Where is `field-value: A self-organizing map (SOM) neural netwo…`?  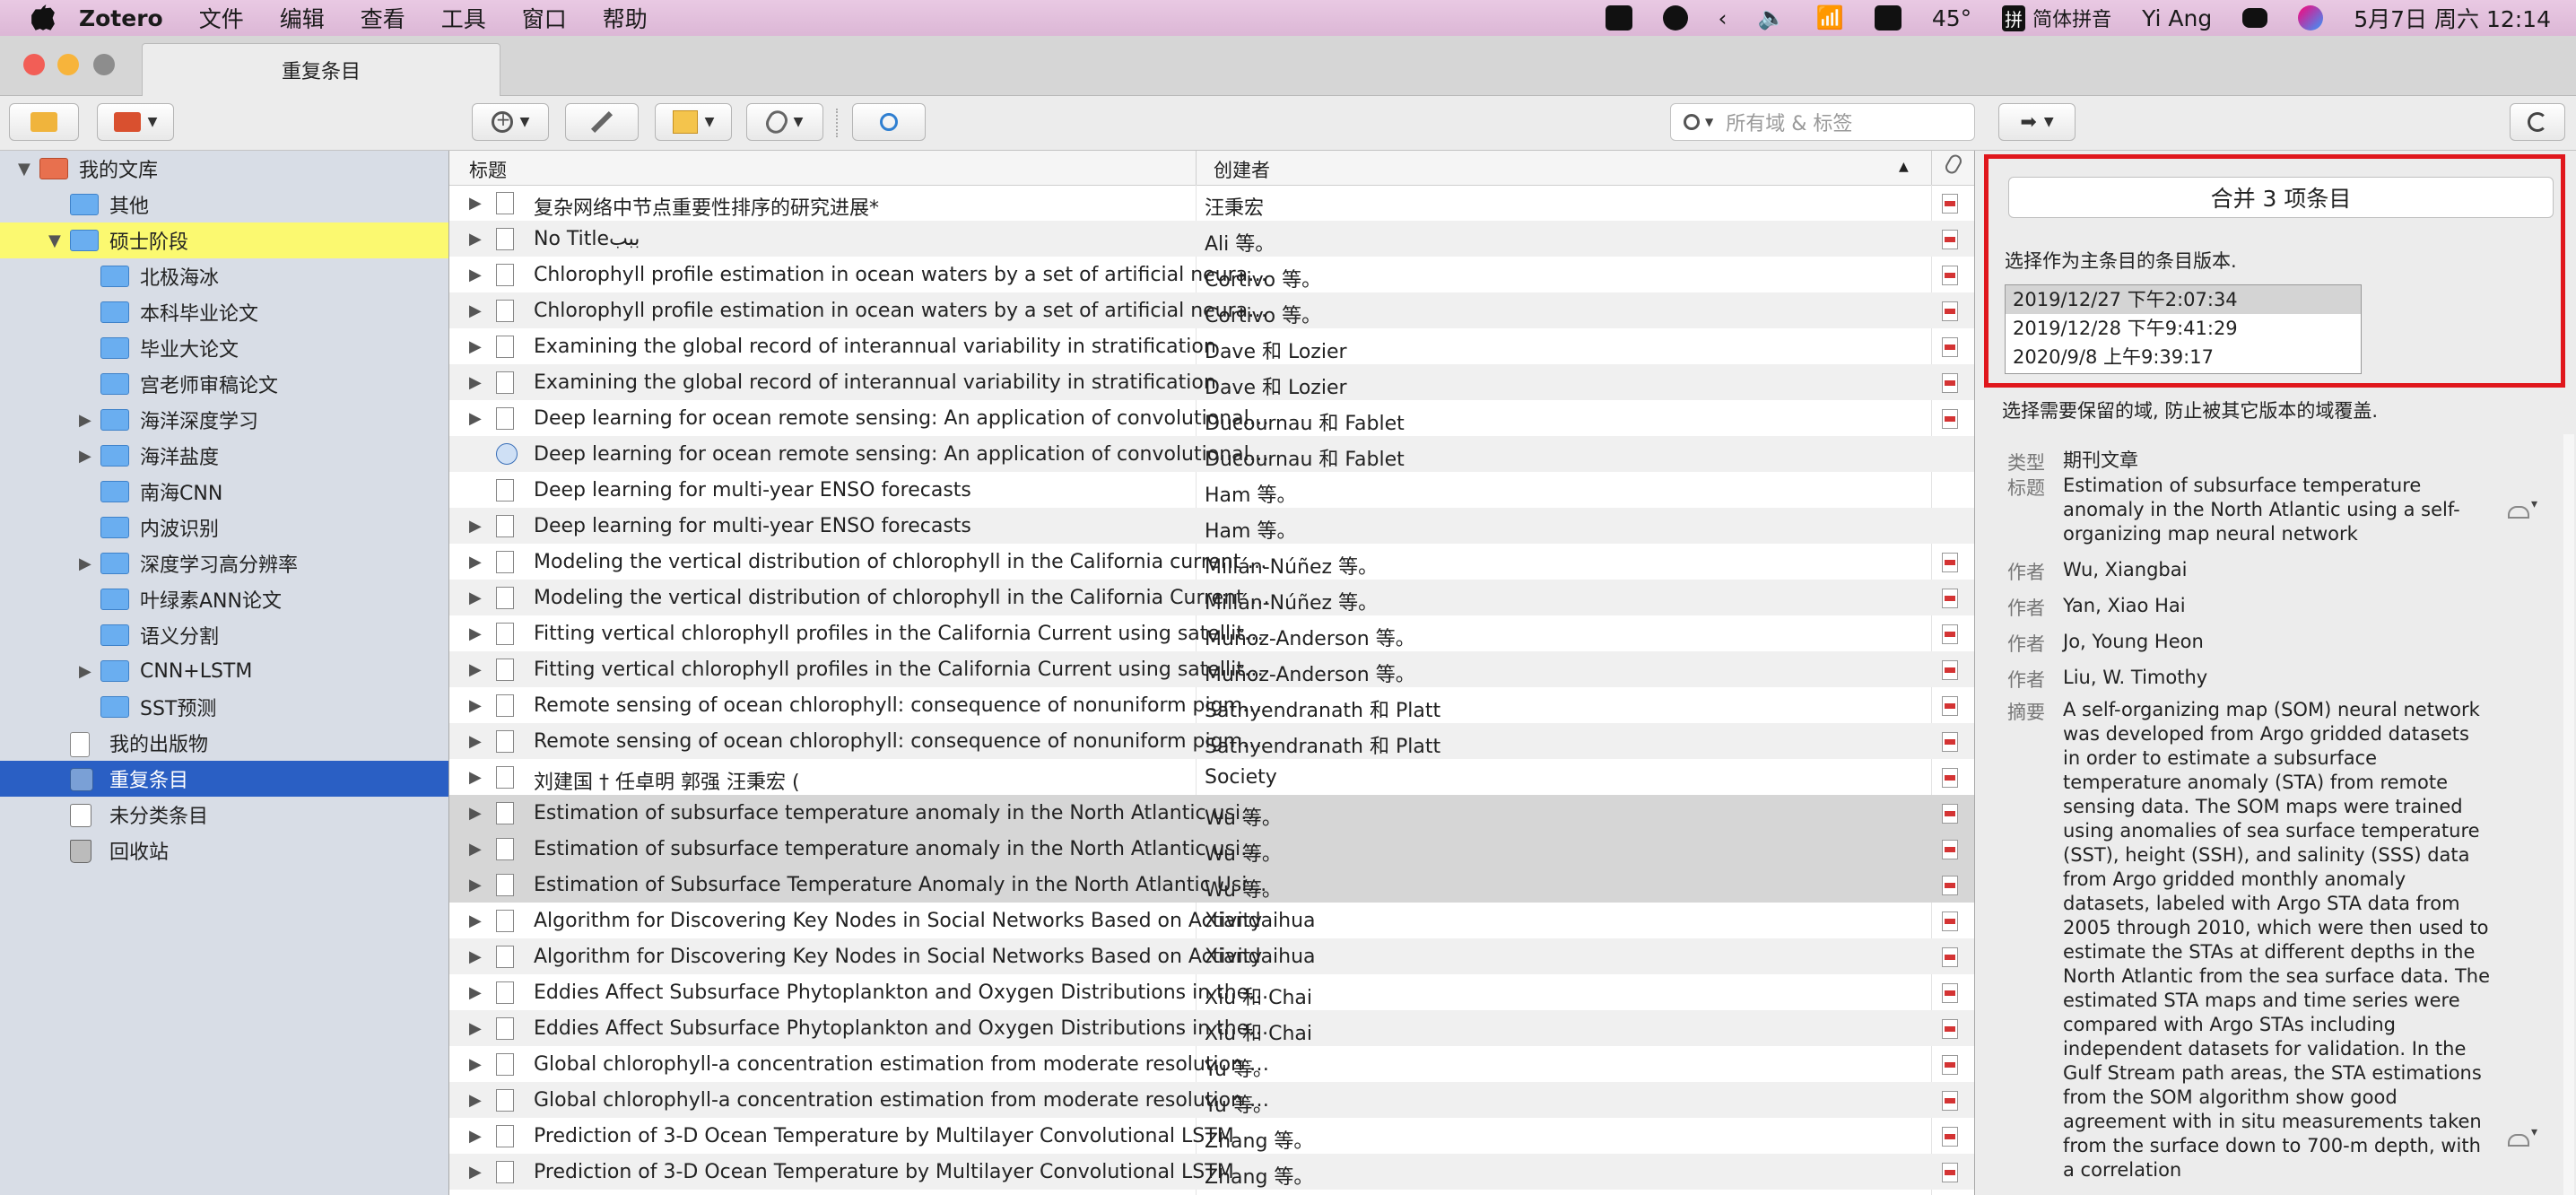 field-value: A self-organizing map (SOM) neural netwo… is located at coordinates (2277, 940).